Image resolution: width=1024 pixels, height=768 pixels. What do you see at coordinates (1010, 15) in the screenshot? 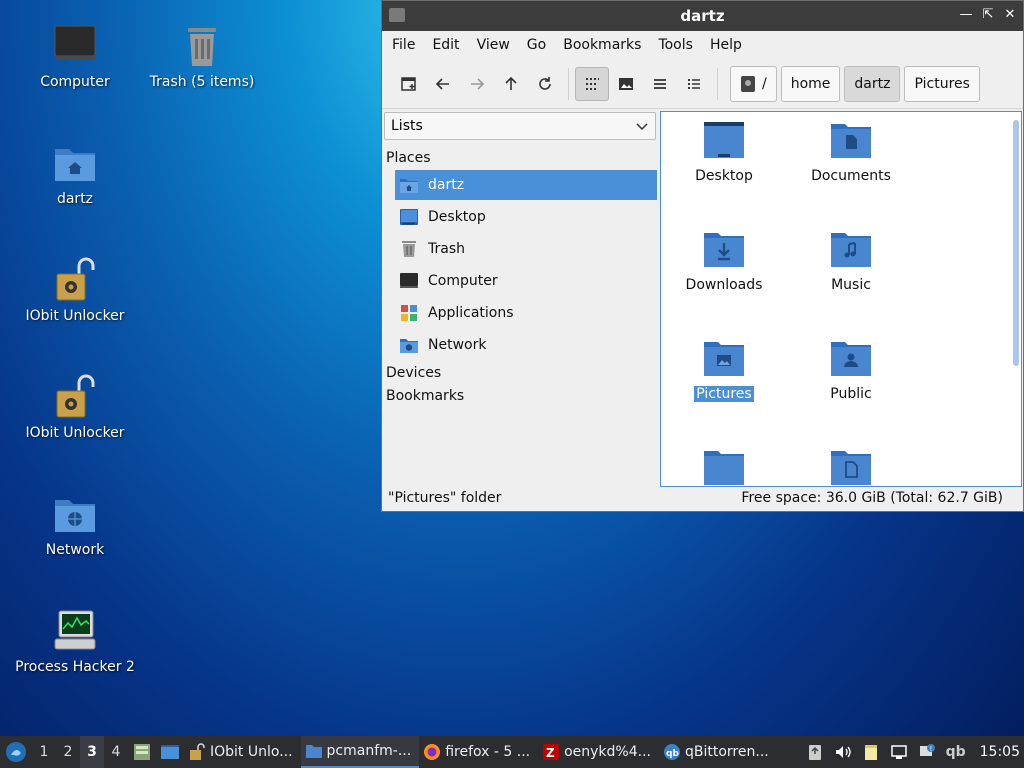
I see `close-button: ✕` at bounding box center [1010, 15].